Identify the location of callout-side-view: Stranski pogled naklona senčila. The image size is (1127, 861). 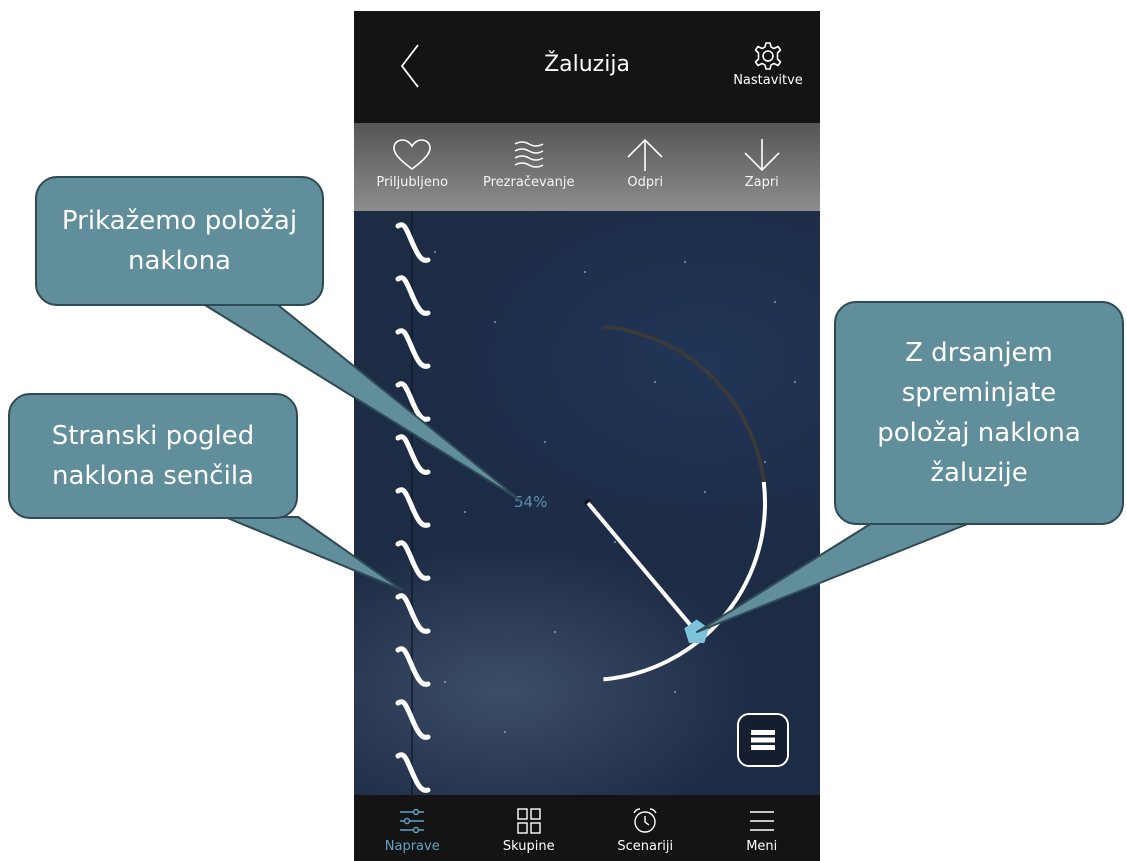
(153, 456).